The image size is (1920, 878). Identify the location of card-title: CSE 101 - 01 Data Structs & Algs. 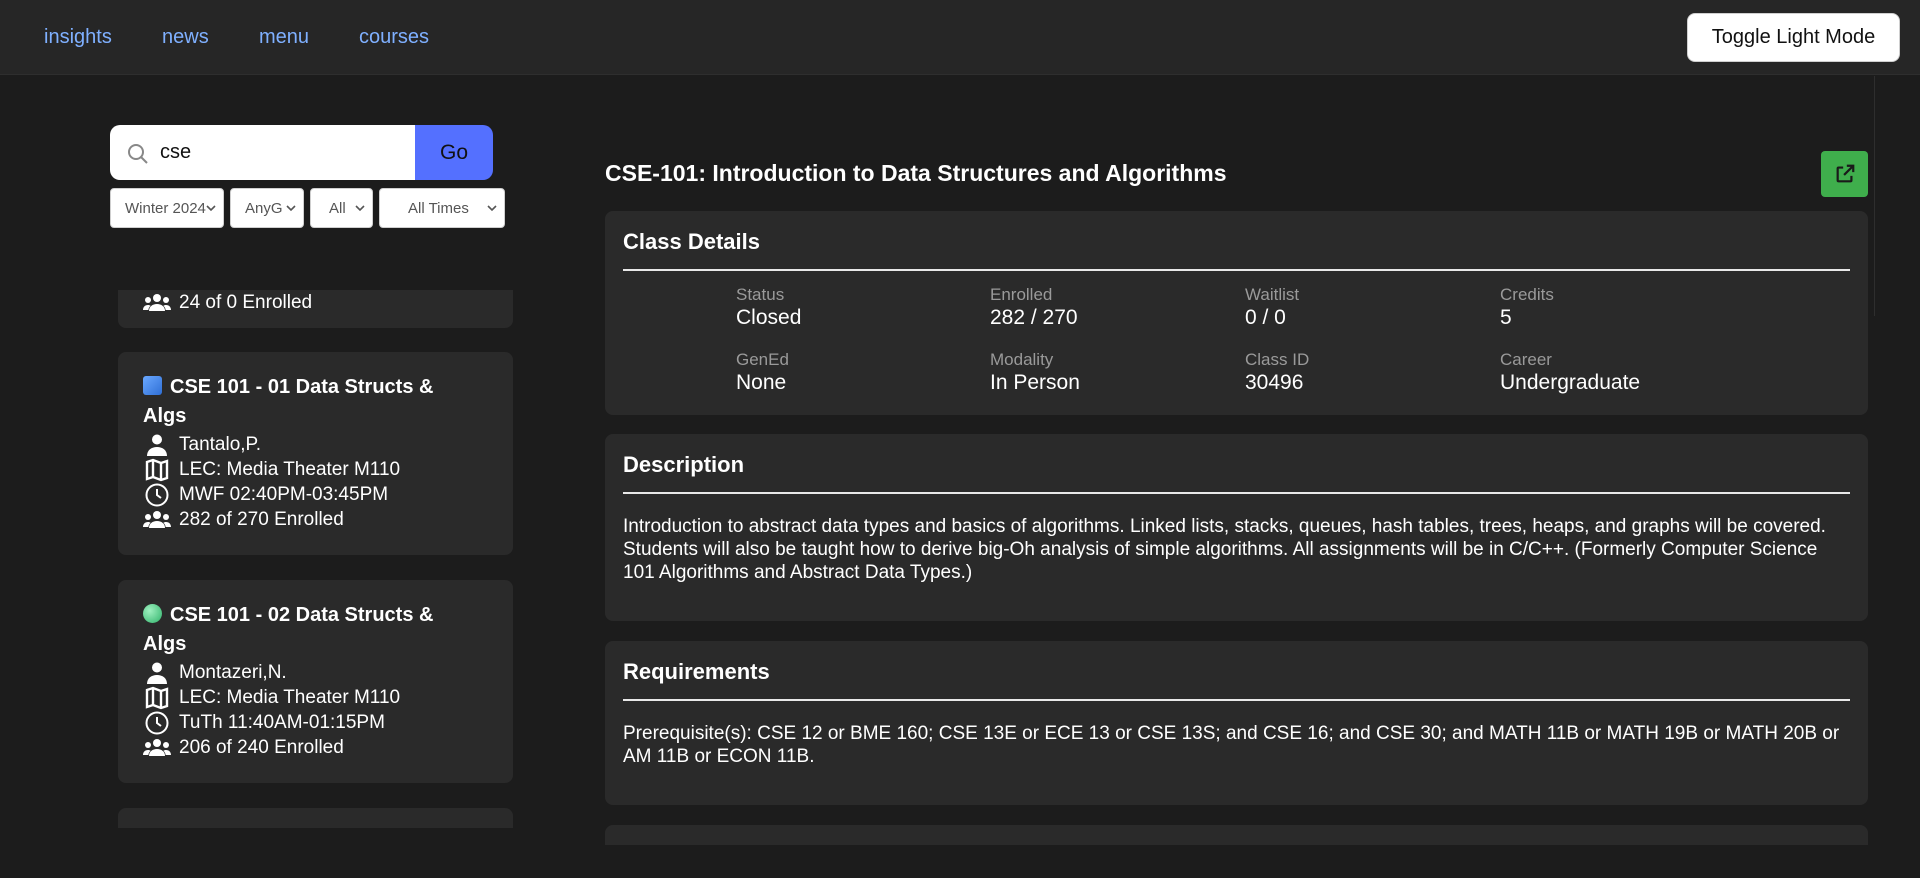
(308, 402).